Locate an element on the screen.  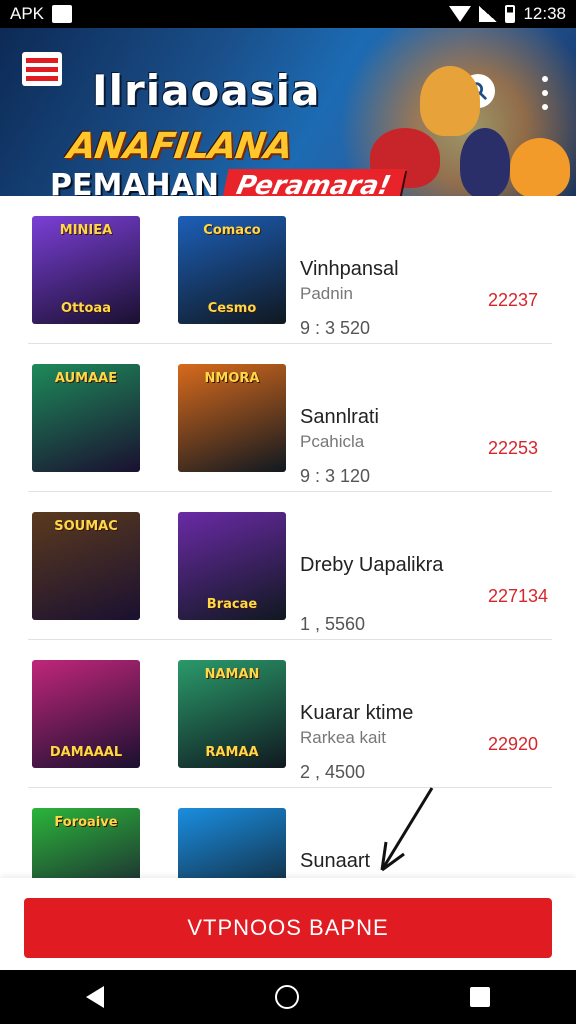
item-subtitle: Rarkea kait is located at coordinates (343, 737).